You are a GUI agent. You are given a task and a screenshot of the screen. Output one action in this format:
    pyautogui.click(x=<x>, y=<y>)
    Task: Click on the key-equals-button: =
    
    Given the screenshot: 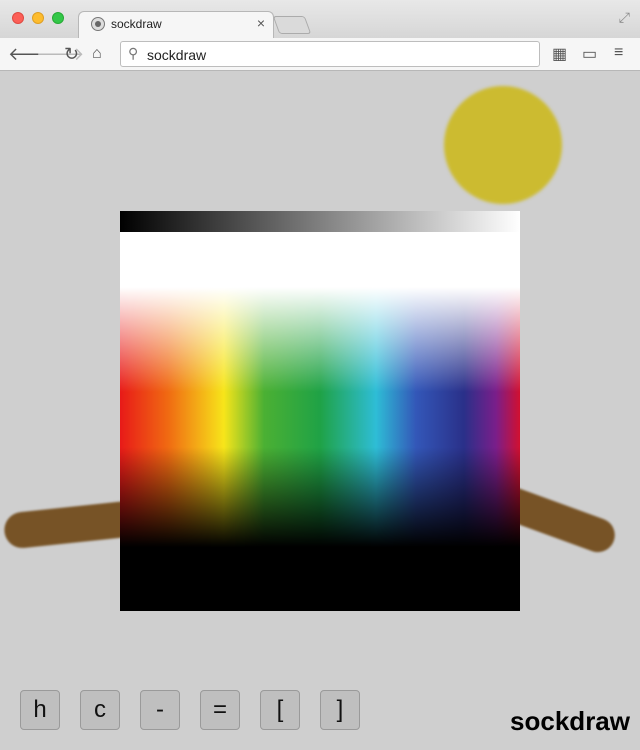 What is the action you would take?
    pyautogui.click(x=220, y=710)
    